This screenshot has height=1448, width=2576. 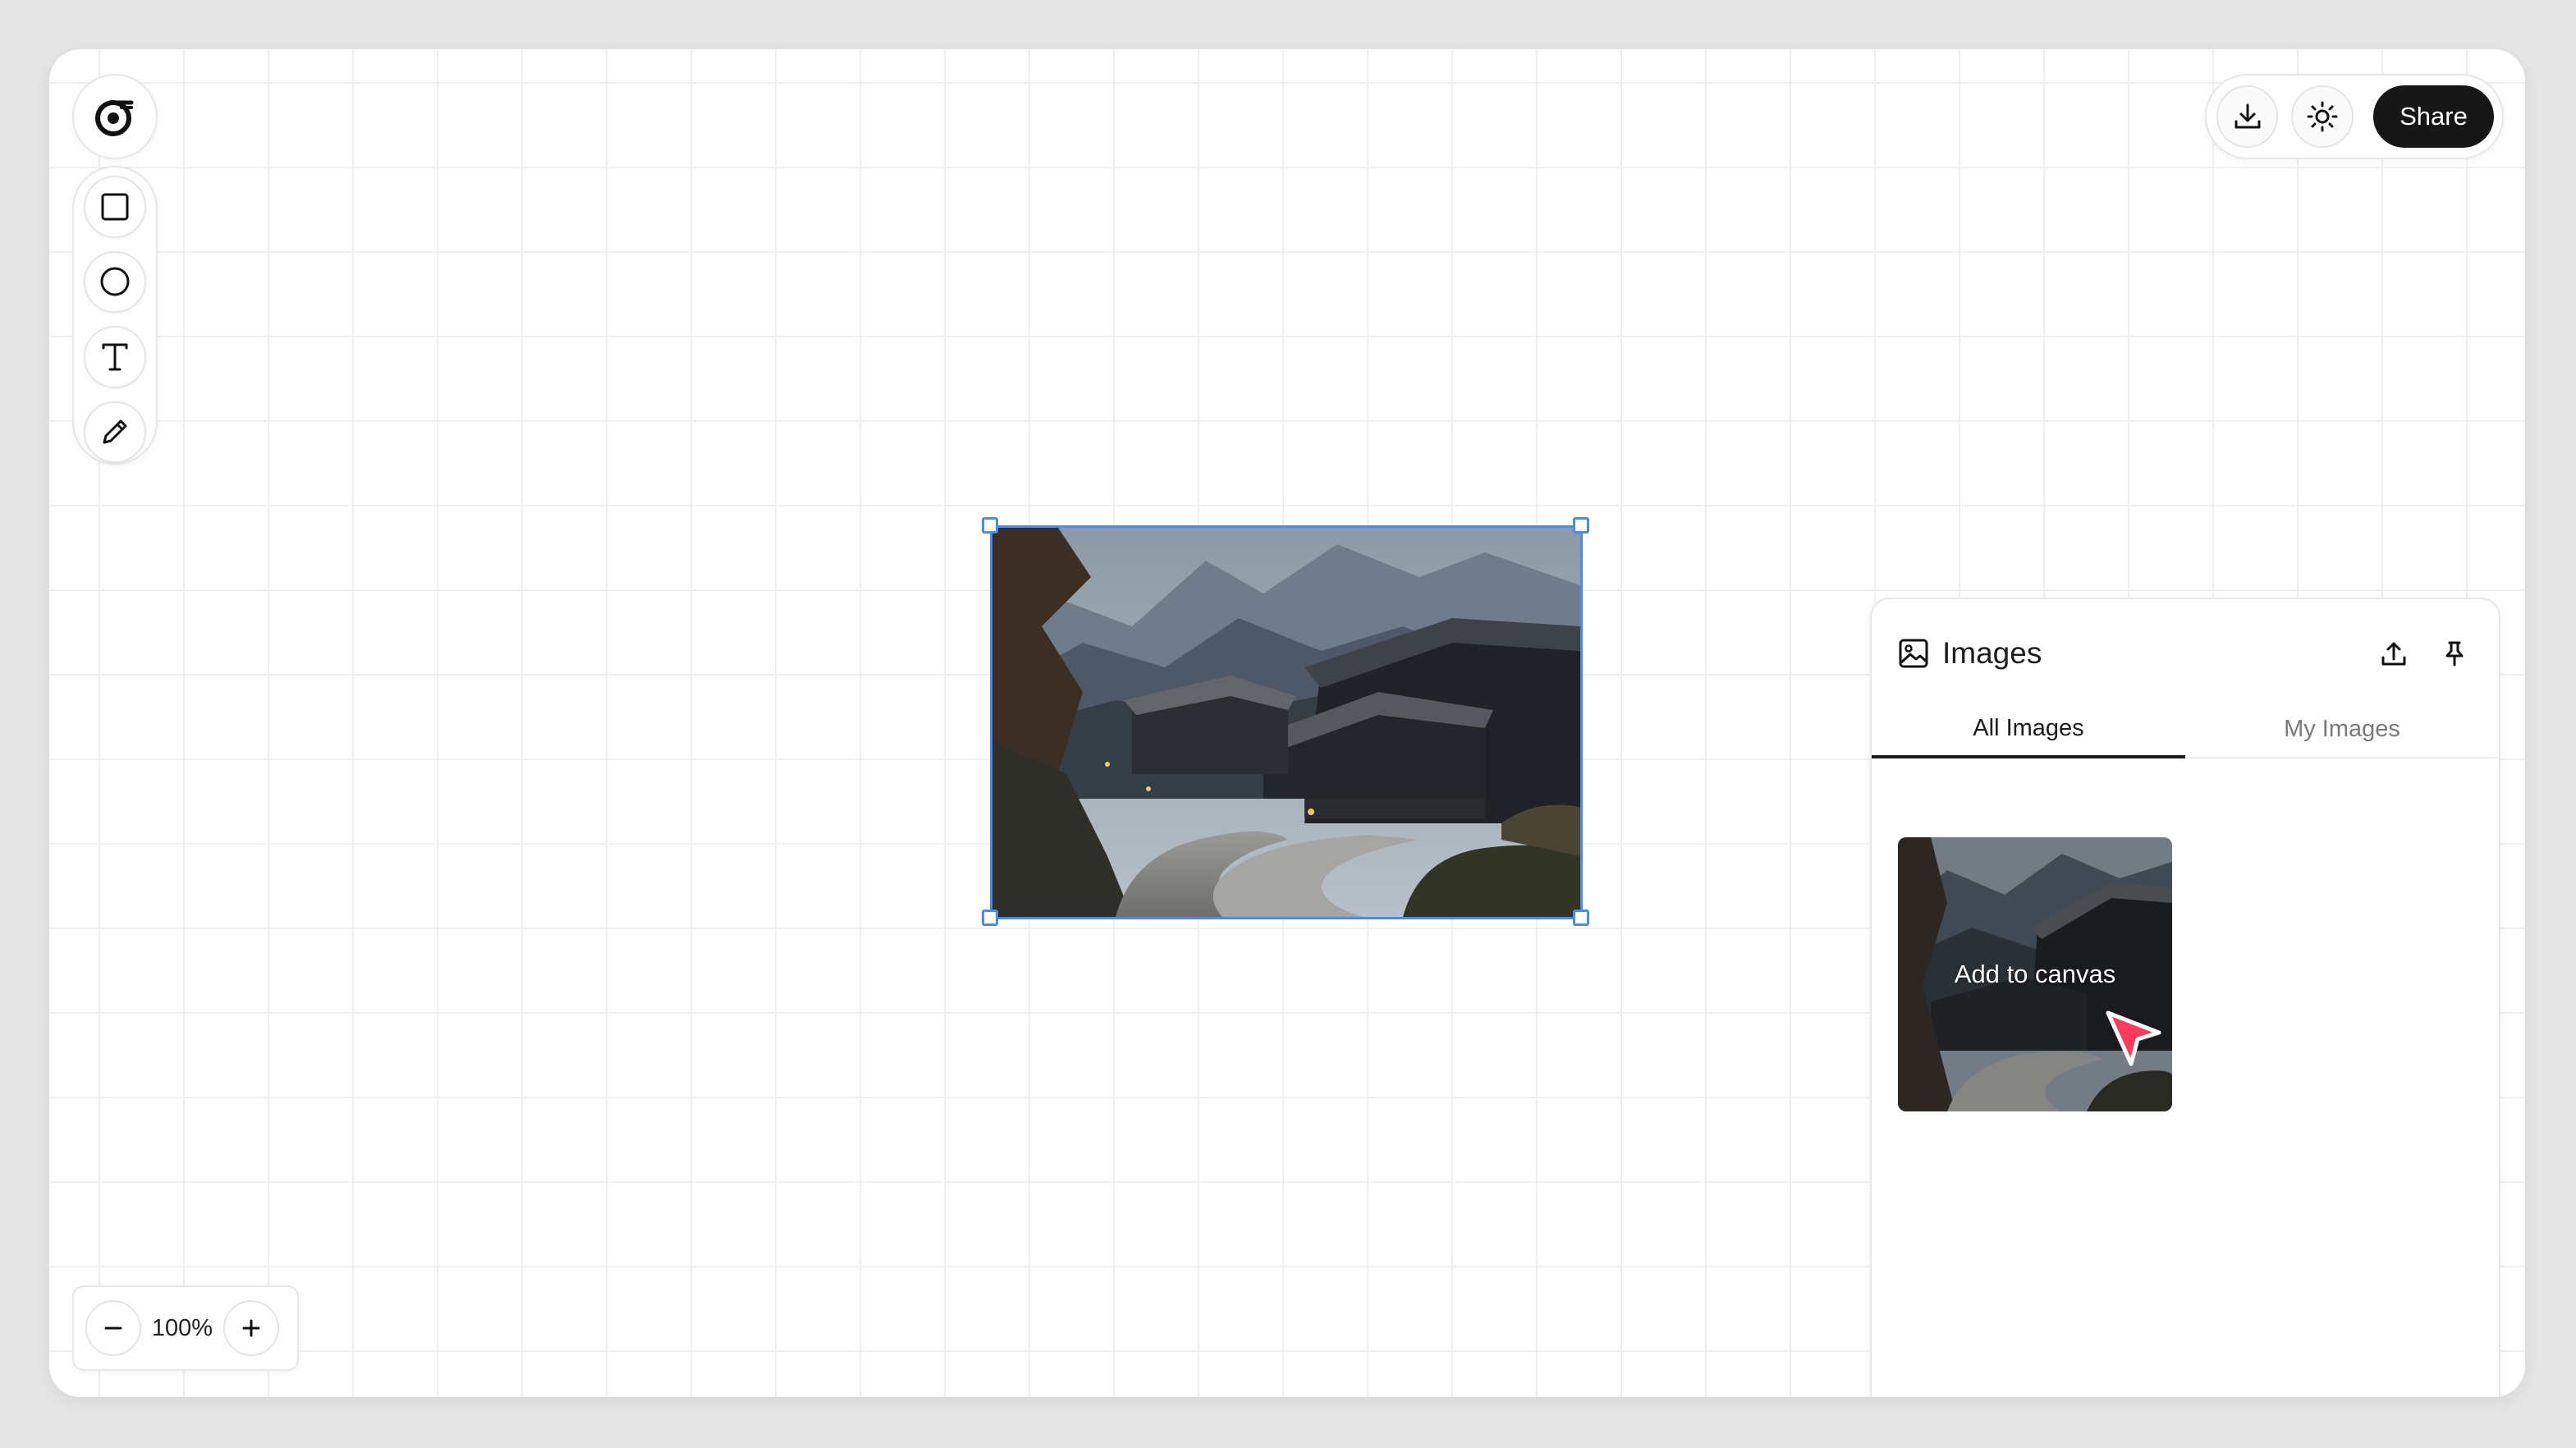 I want to click on zoom-out-button, so click(x=113, y=1328).